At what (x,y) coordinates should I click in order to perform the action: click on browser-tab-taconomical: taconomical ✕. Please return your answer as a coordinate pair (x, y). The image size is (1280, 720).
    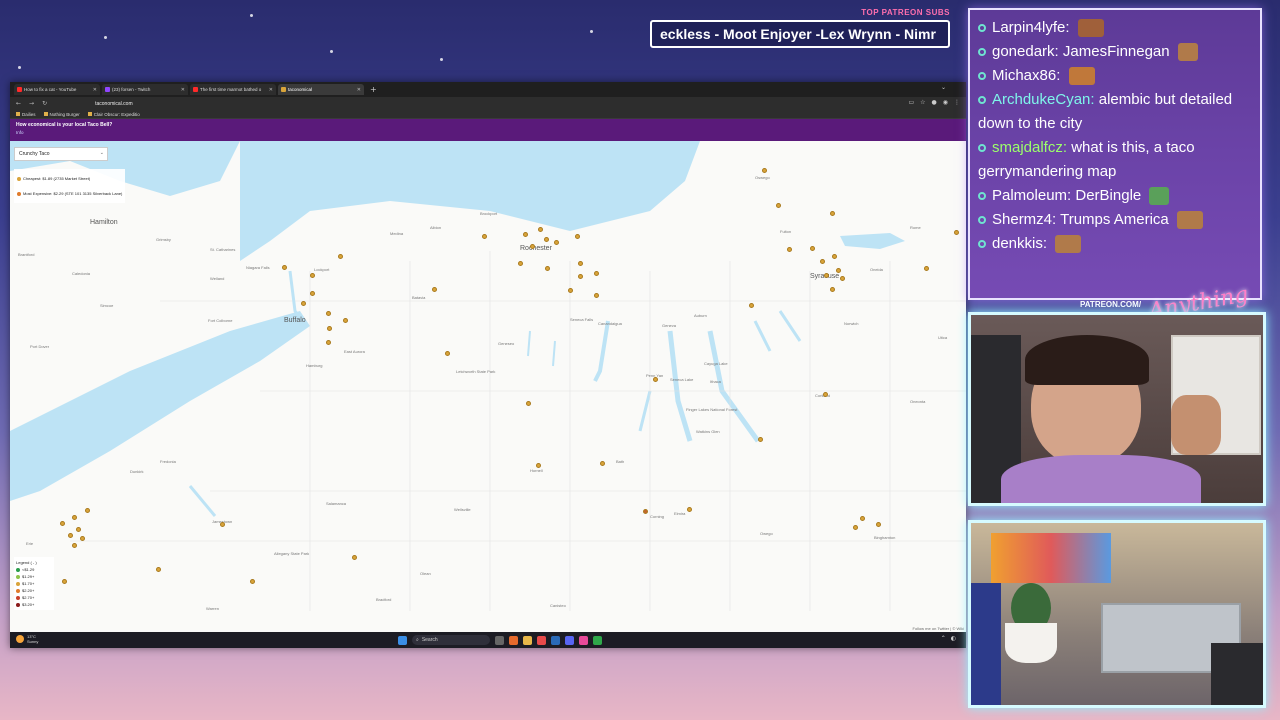
    Looking at the image, I should click on (321, 89).